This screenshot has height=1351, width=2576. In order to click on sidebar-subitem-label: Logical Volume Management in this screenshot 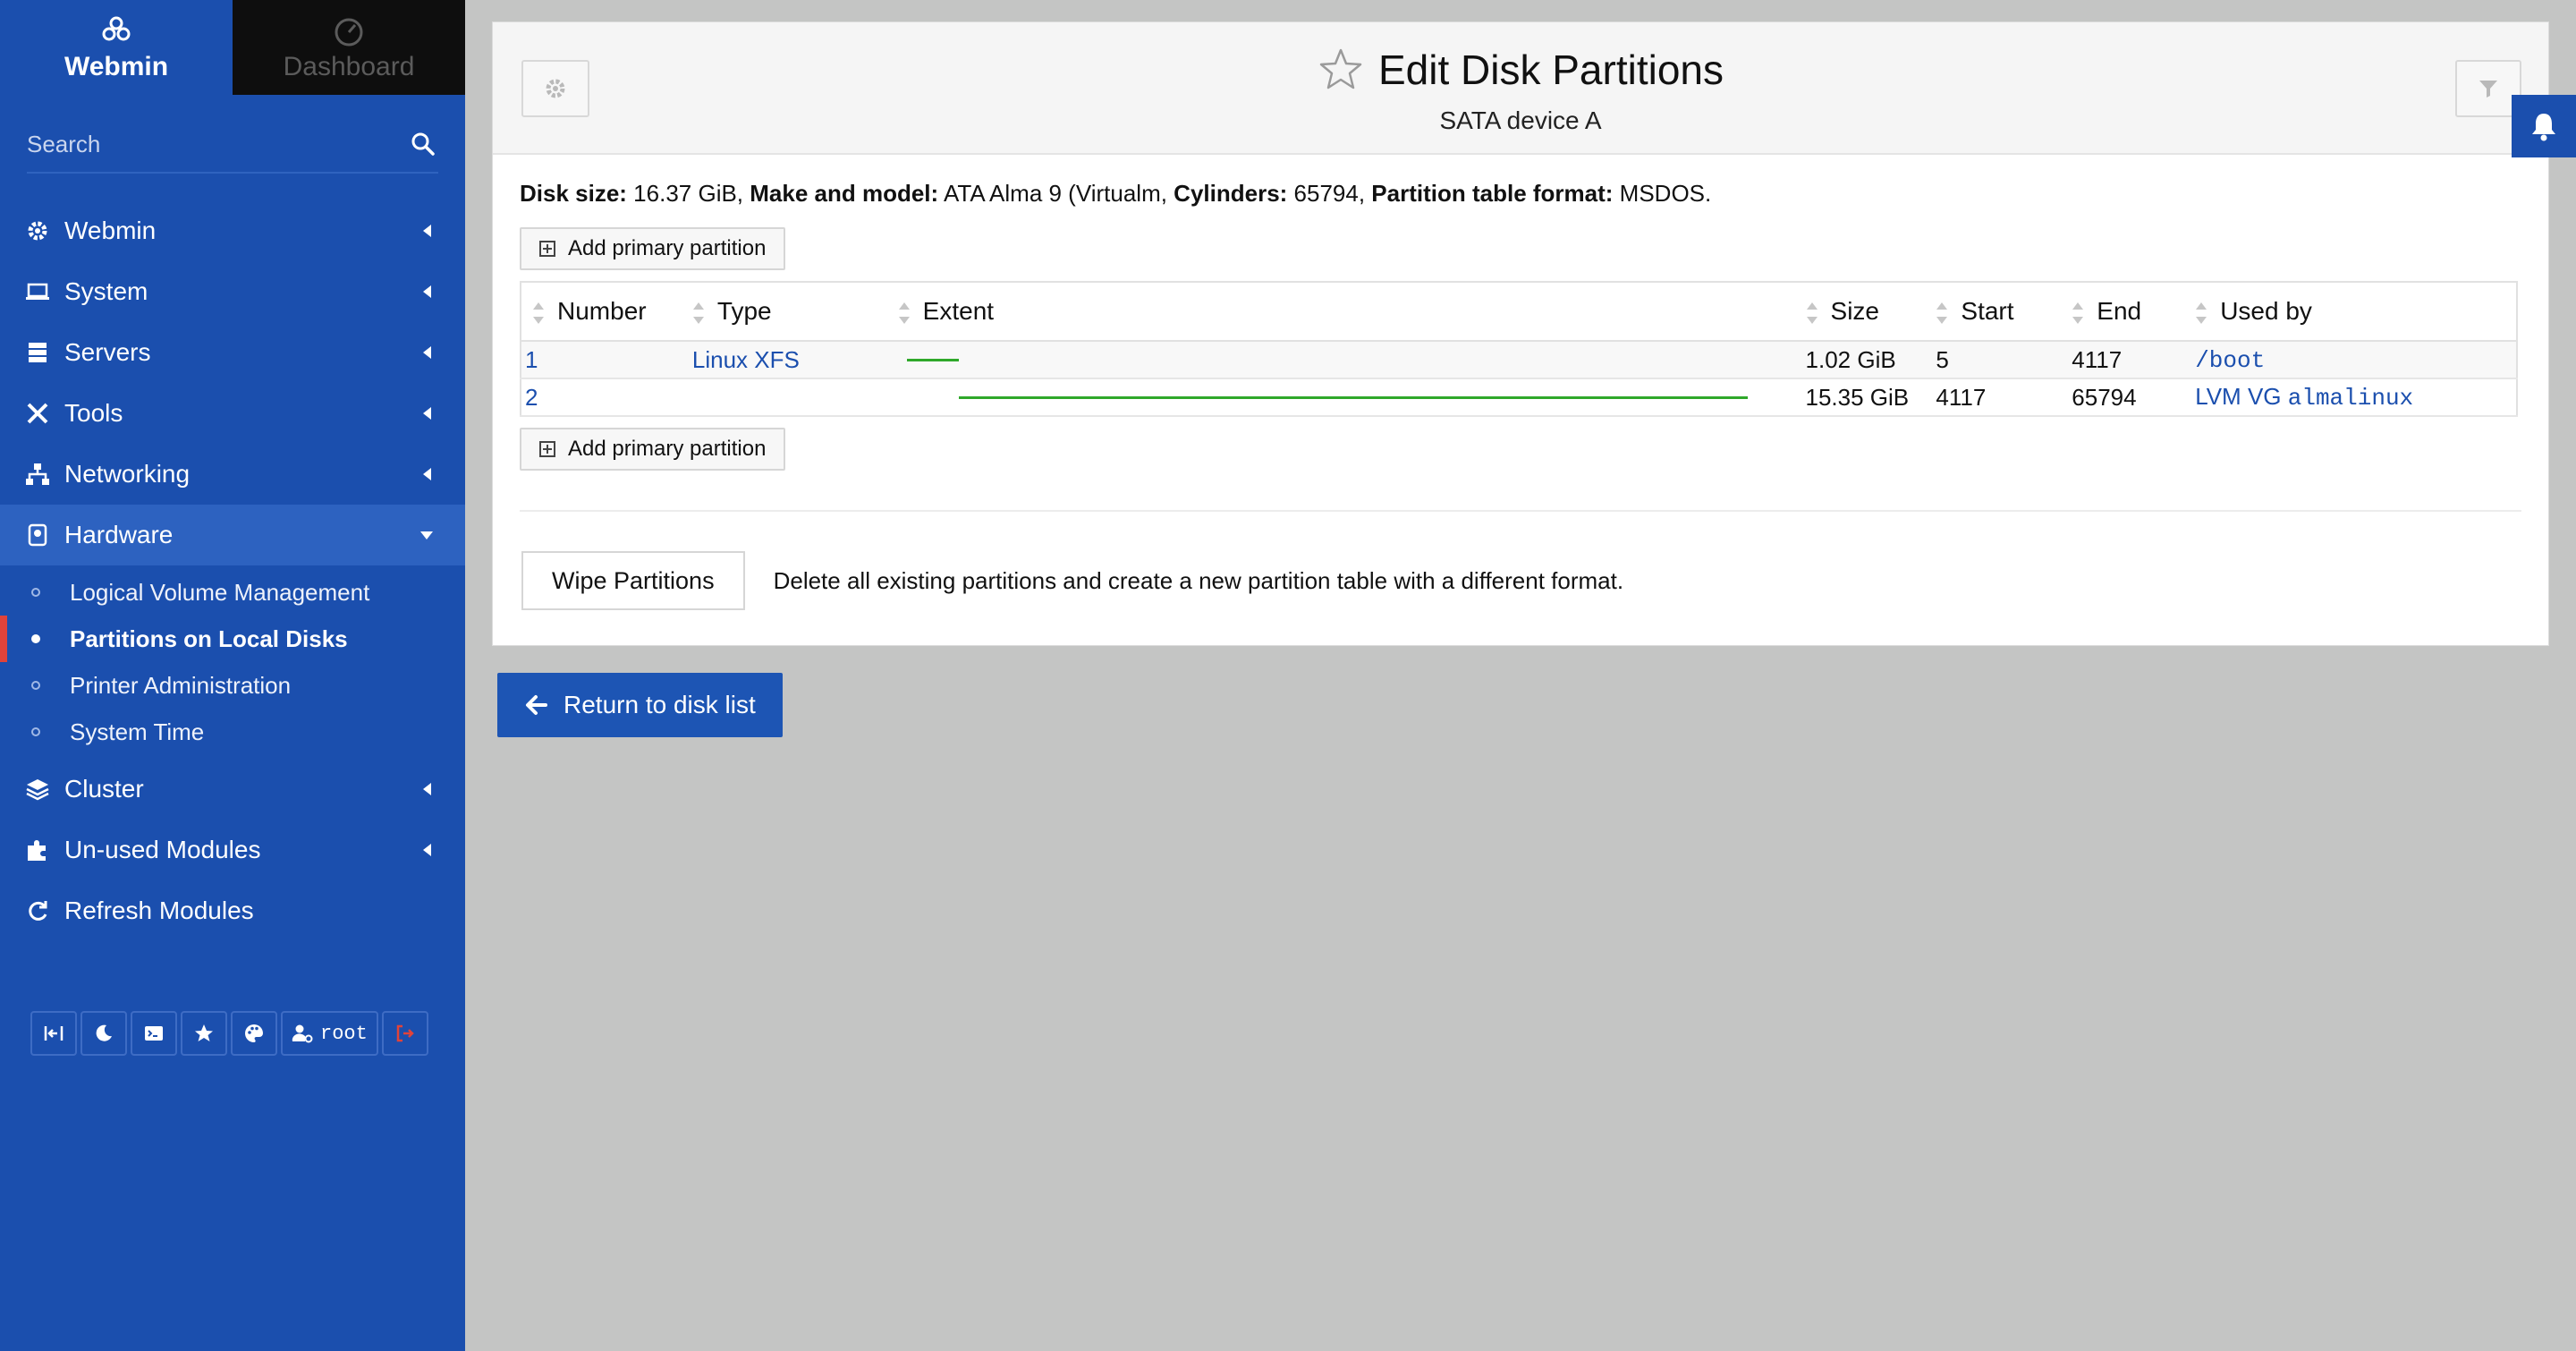, I will do `click(220, 592)`.